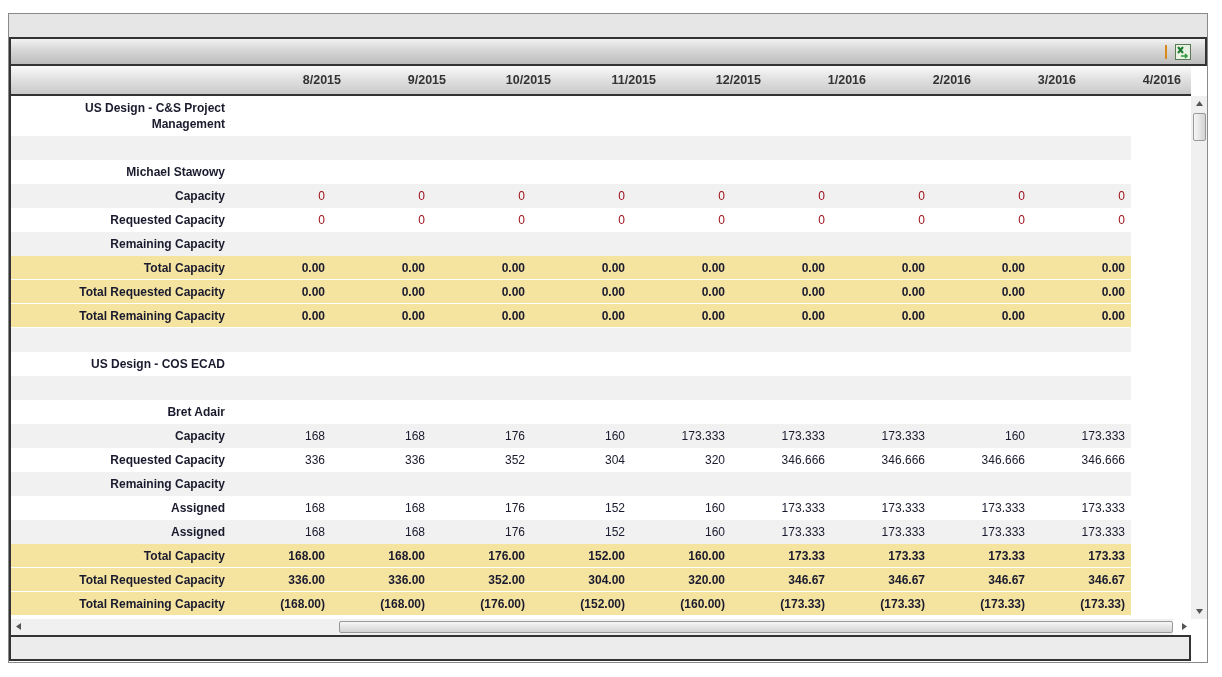  Describe the element at coordinates (614, 532) in the screenshot. I see `table-cell-text: 152` at that location.